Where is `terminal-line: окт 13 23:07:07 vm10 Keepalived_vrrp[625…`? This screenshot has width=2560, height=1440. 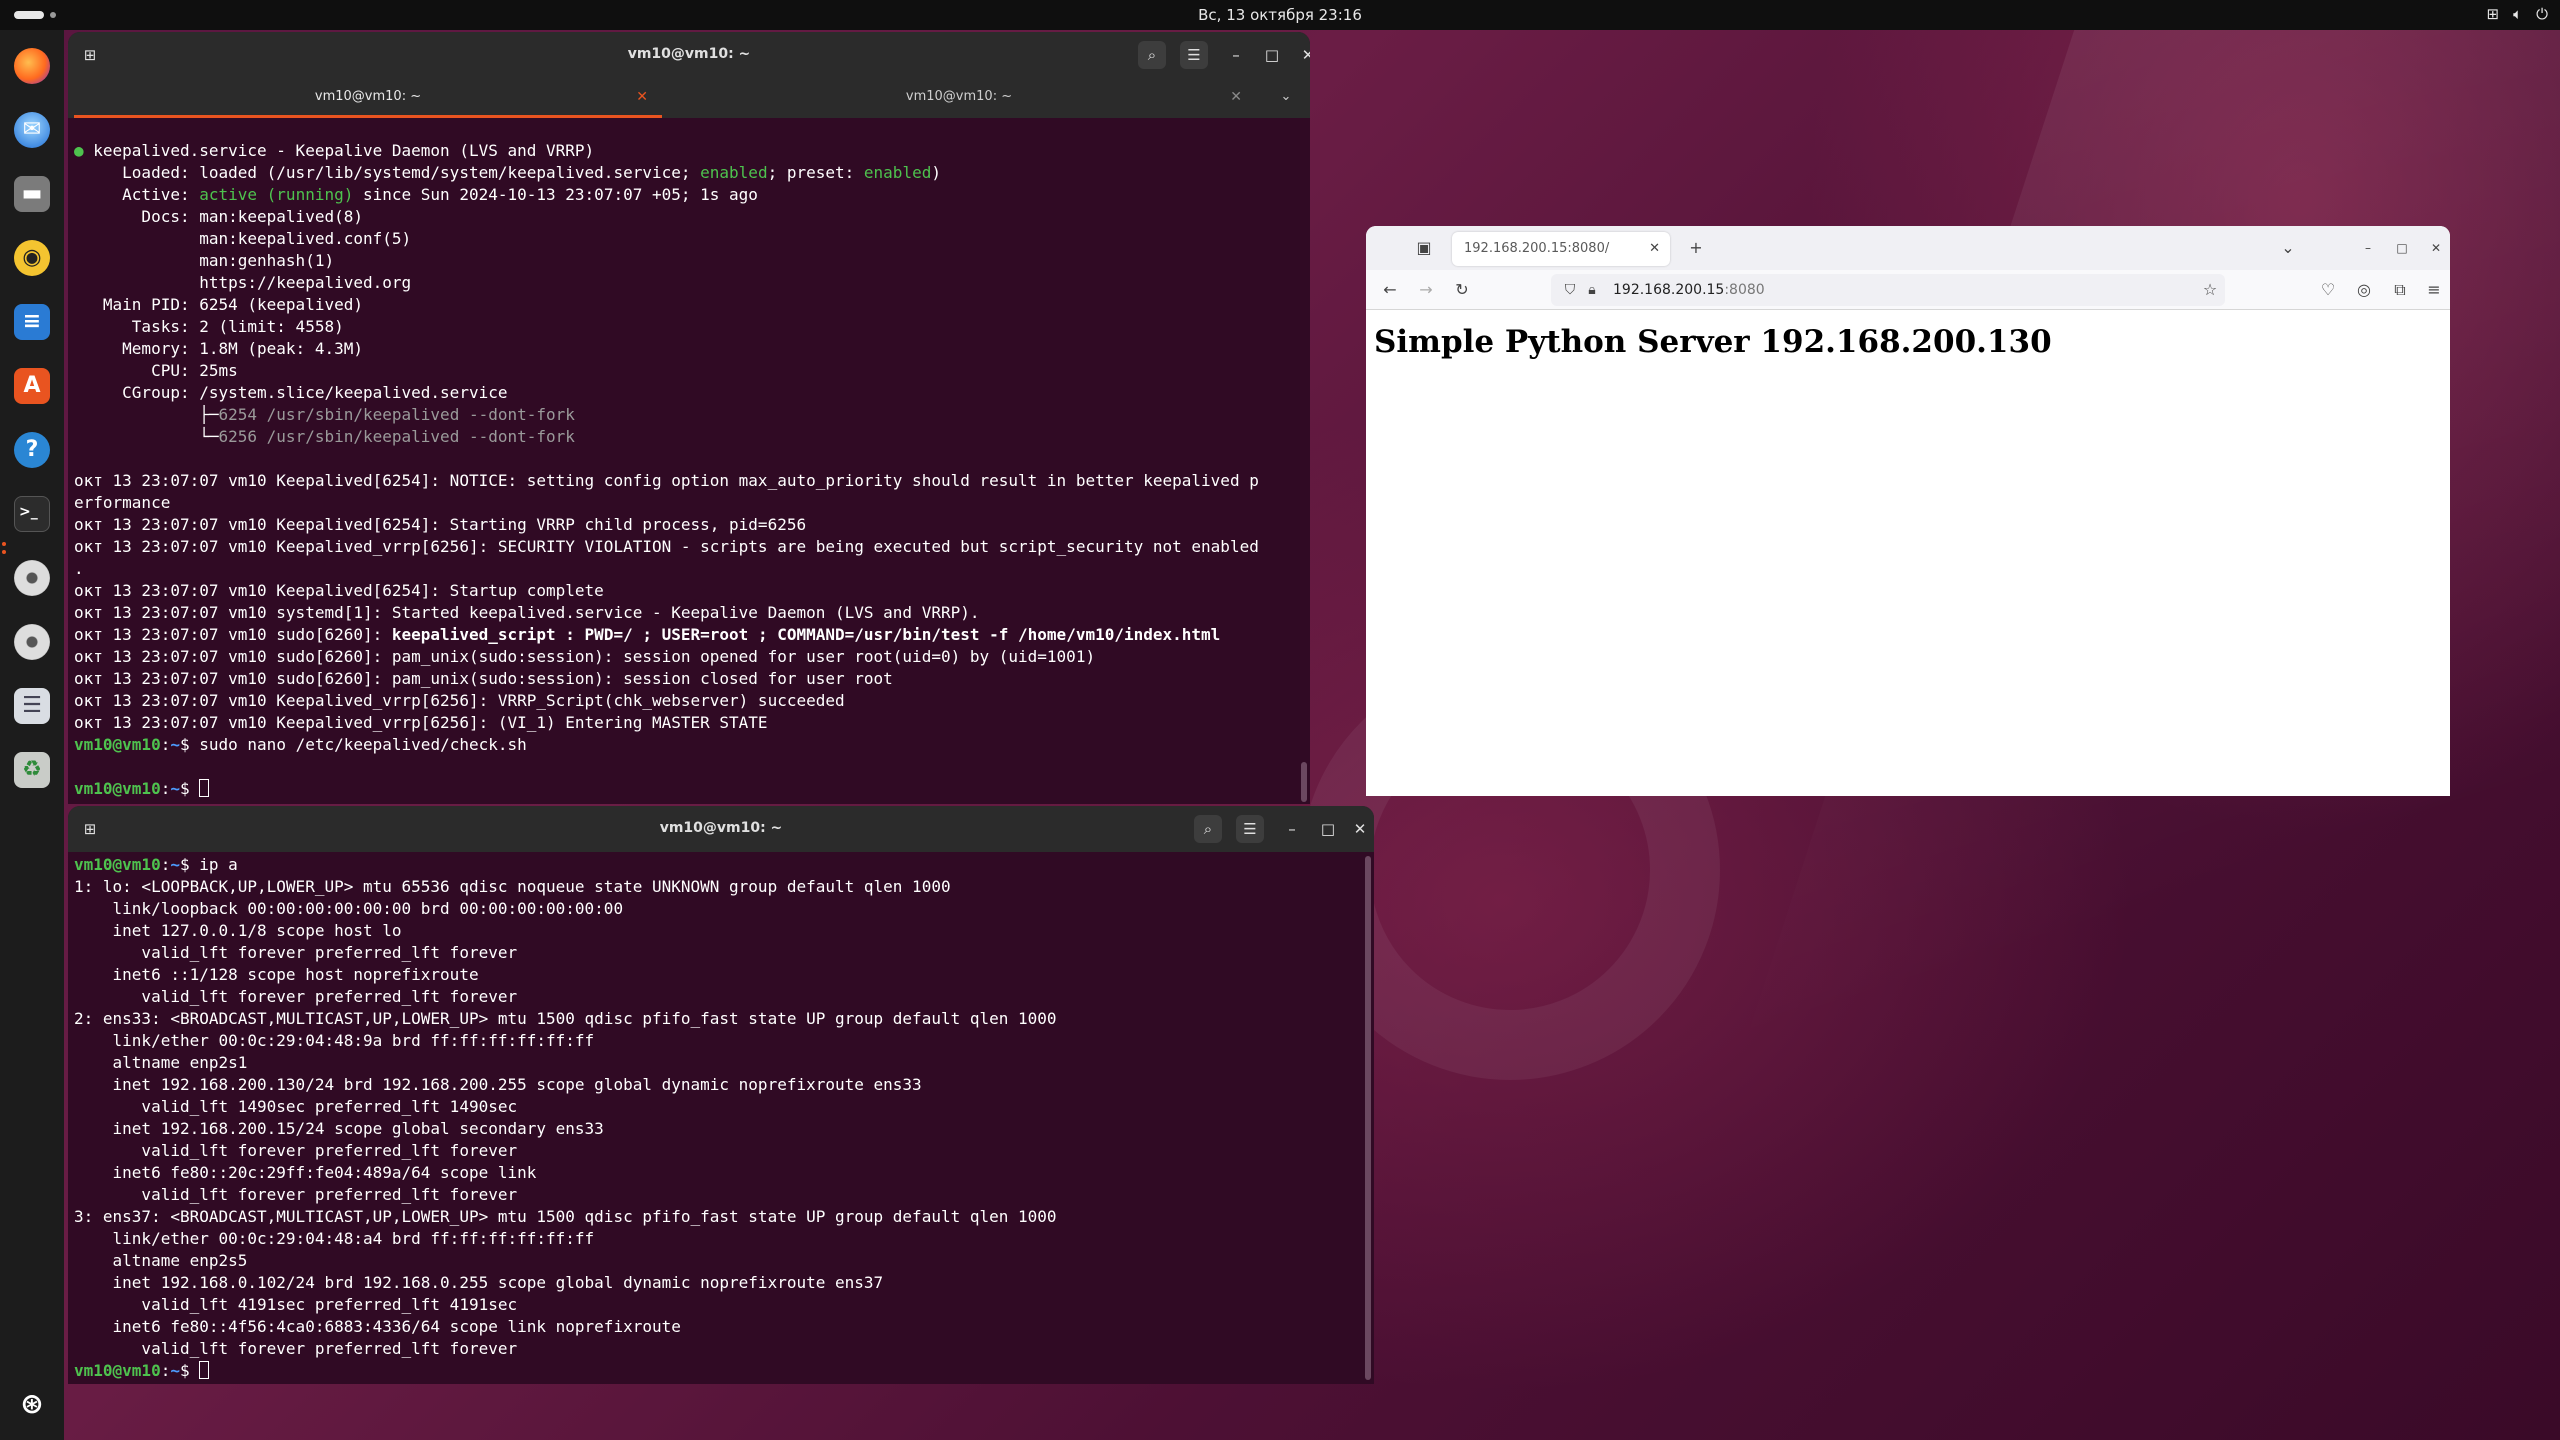 terminal-line: окт 13 23:07:07 vm10 Keepalived_vrrp[625… is located at coordinates (685, 723).